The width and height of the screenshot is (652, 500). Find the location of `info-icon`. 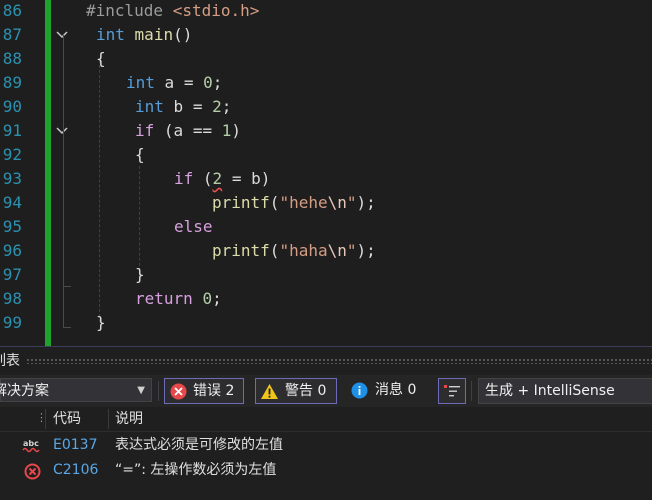

info-icon is located at coordinates (359, 390).